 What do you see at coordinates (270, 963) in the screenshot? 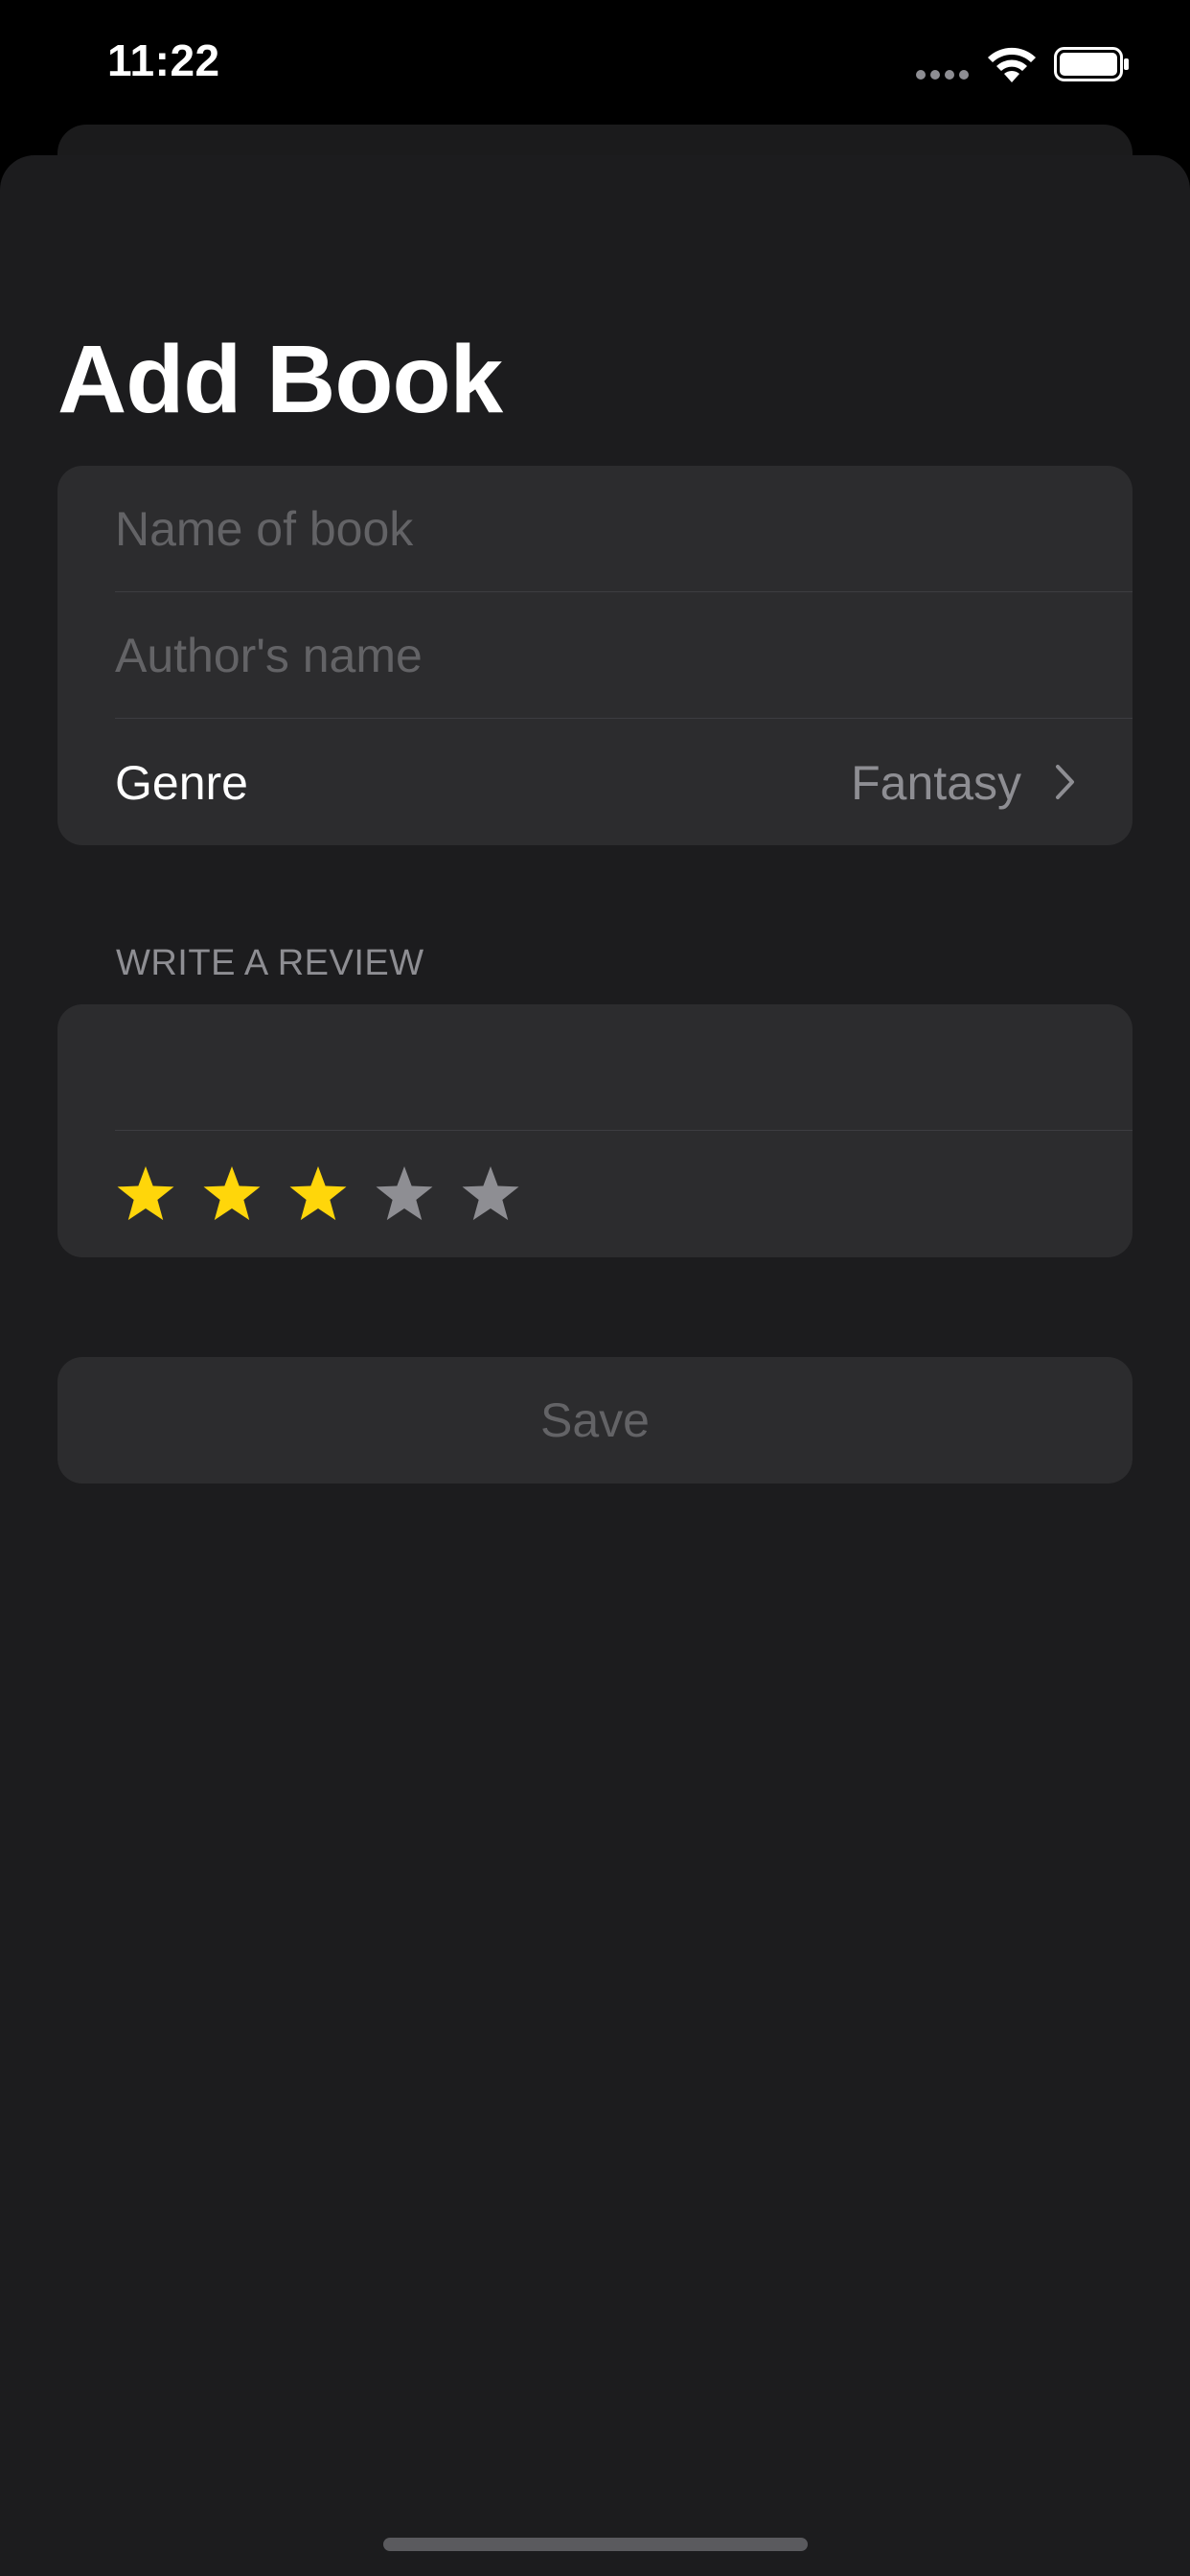
I see `review-section-header: WRITE A REVIEW` at bounding box center [270, 963].